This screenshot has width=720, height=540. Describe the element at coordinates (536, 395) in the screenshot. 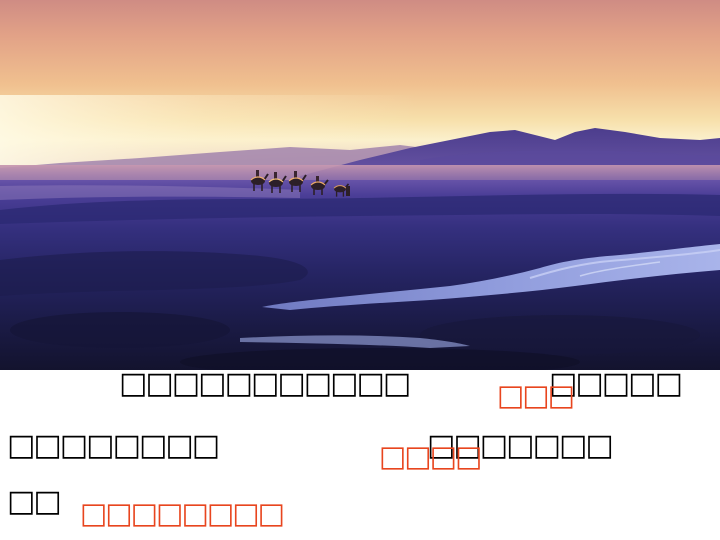

I see `answer-1: □□□` at that location.